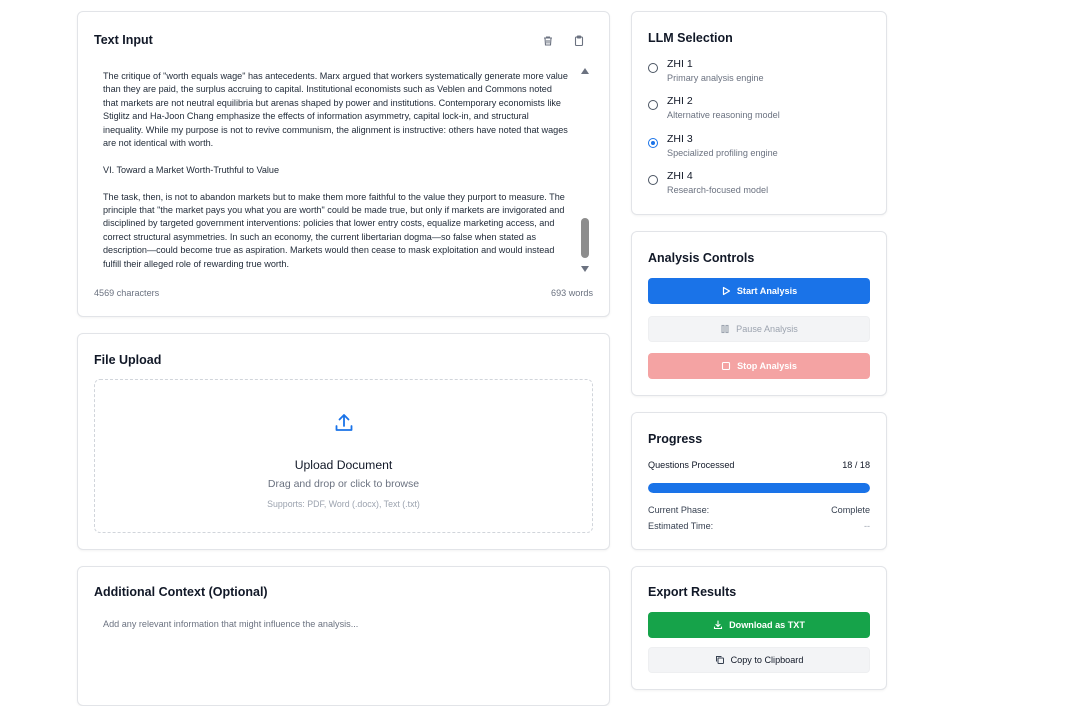 This screenshot has width=1070, height=706. What do you see at coordinates (680, 101) in the screenshot?
I see `llm-option-label: ZHI 2` at bounding box center [680, 101].